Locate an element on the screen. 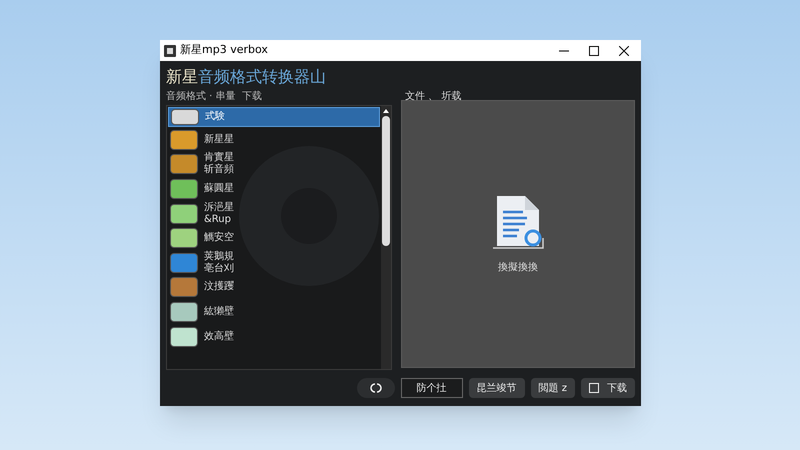 The image size is (800, 450). format-list-item: 汶擭躩 is located at coordinates (202, 288).